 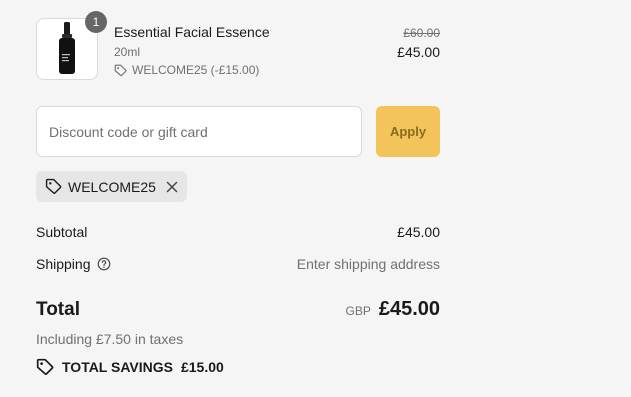 What do you see at coordinates (409, 309) in the screenshot?
I see `total-amount: £45.00` at bounding box center [409, 309].